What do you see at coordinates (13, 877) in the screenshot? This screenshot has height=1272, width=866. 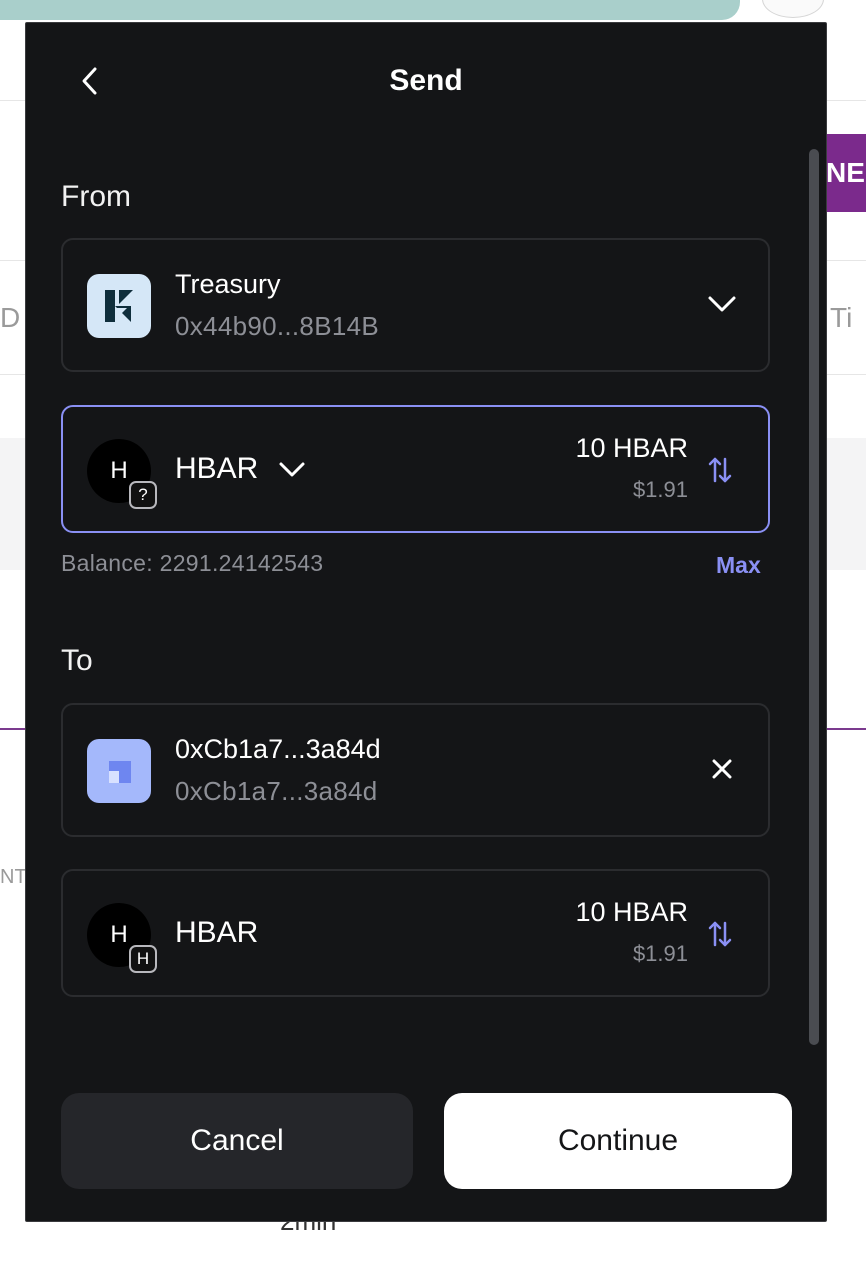 I see `background-text: NT` at bounding box center [13, 877].